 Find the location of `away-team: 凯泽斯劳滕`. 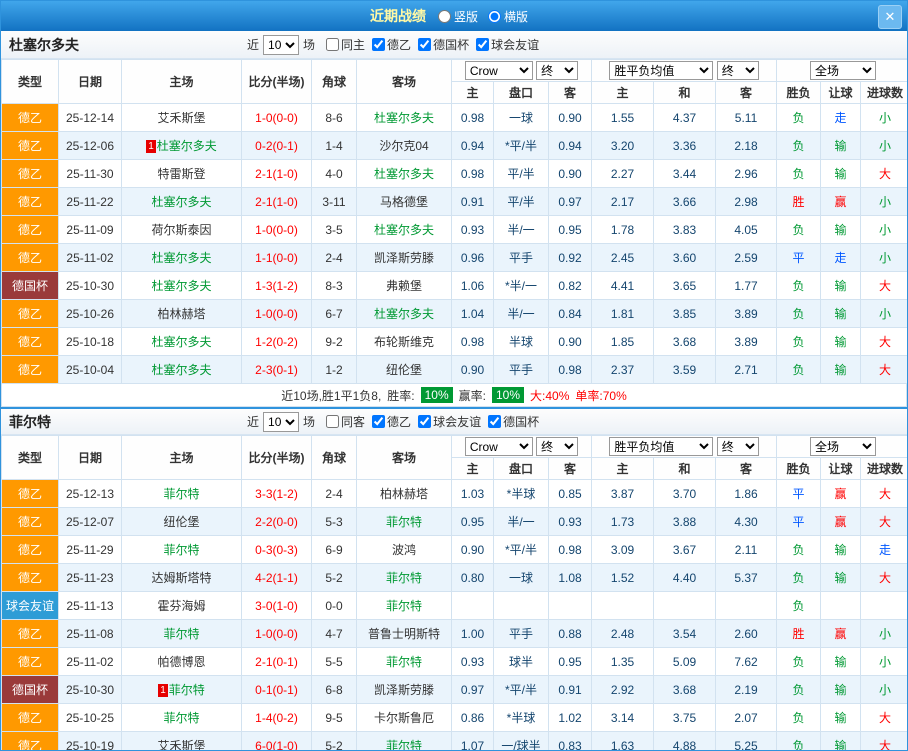

away-team: 凯泽斯劳滕 is located at coordinates (404, 257).